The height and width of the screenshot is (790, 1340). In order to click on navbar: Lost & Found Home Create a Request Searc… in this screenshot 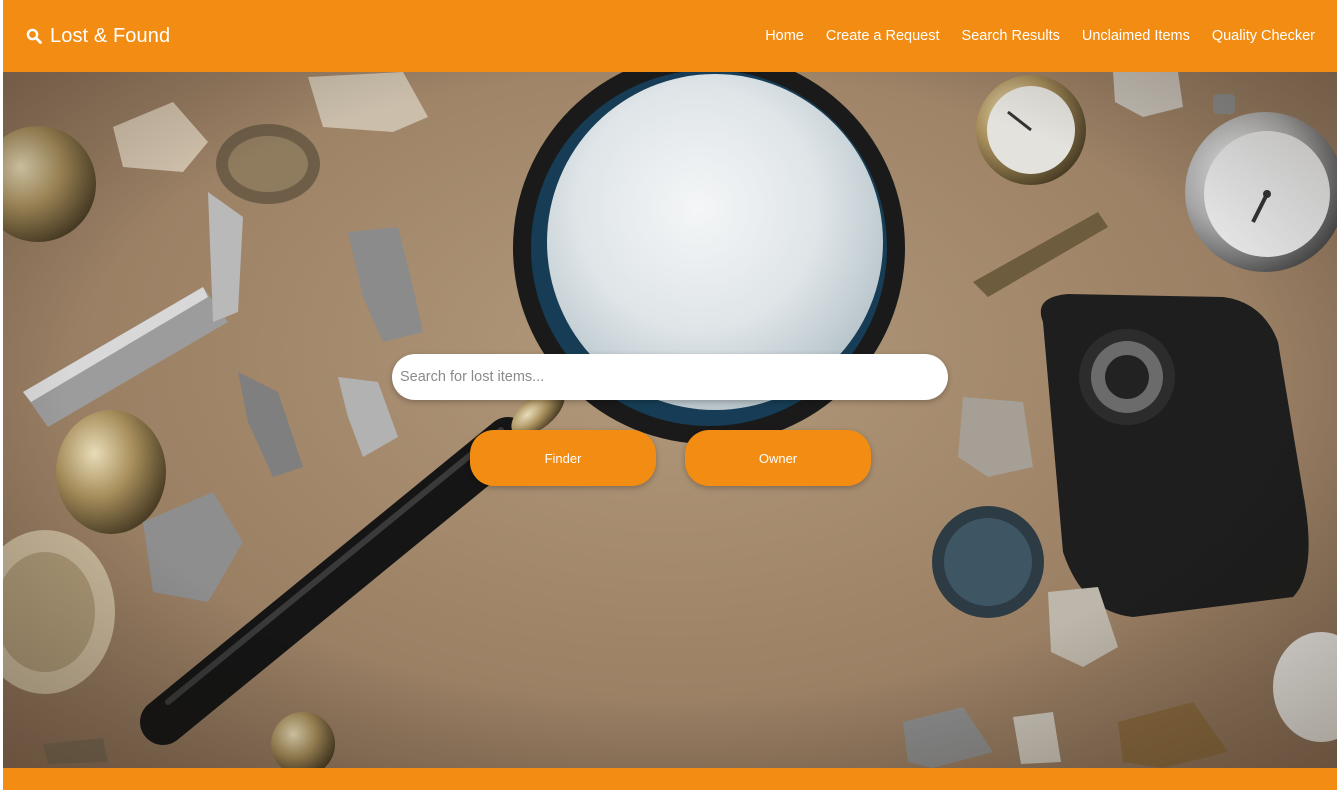, I will do `click(670, 36)`.